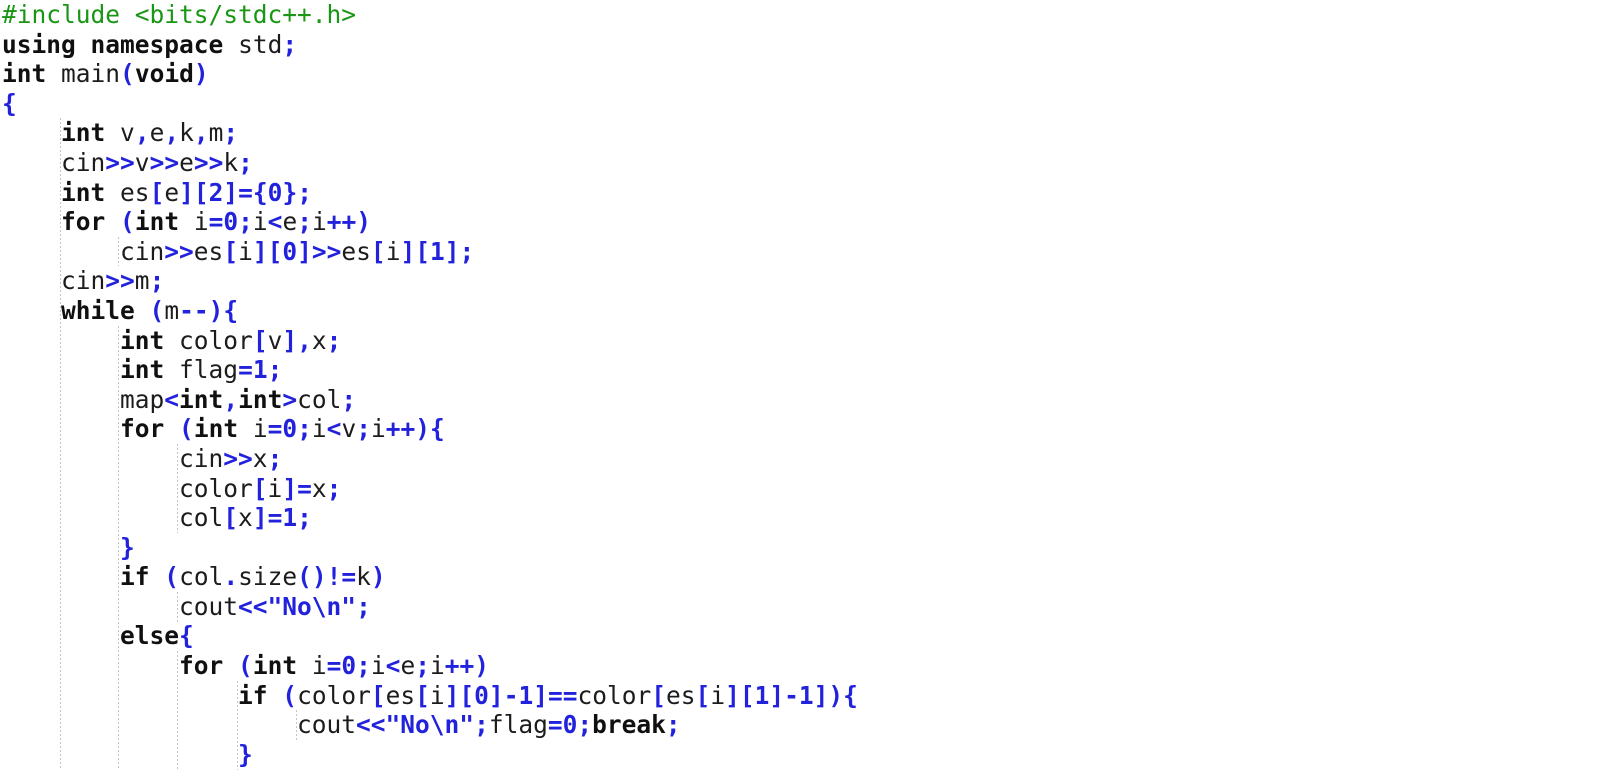  What do you see at coordinates (371, 725) in the screenshot?
I see `code-token: <<` at bounding box center [371, 725].